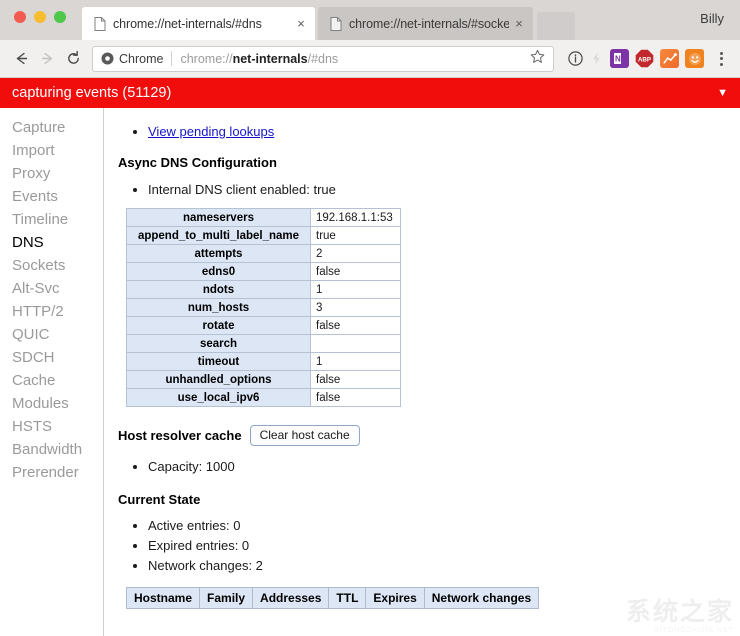 Image resolution: width=740 pixels, height=636 pixels. I want to click on watermark: 系统之家 XITONGZHIJIA.NET, so click(679, 616).